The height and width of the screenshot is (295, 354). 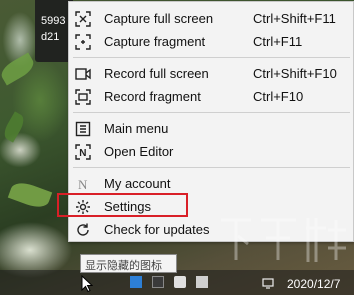 What do you see at coordinates (137, 183) in the screenshot?
I see `menu-item-label: My account` at bounding box center [137, 183].